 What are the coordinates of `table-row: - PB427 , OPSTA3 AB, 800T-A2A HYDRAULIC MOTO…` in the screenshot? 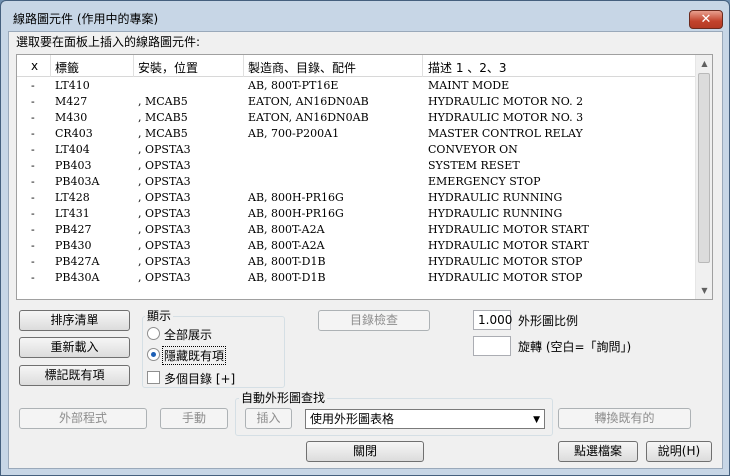 It's located at (356, 230).